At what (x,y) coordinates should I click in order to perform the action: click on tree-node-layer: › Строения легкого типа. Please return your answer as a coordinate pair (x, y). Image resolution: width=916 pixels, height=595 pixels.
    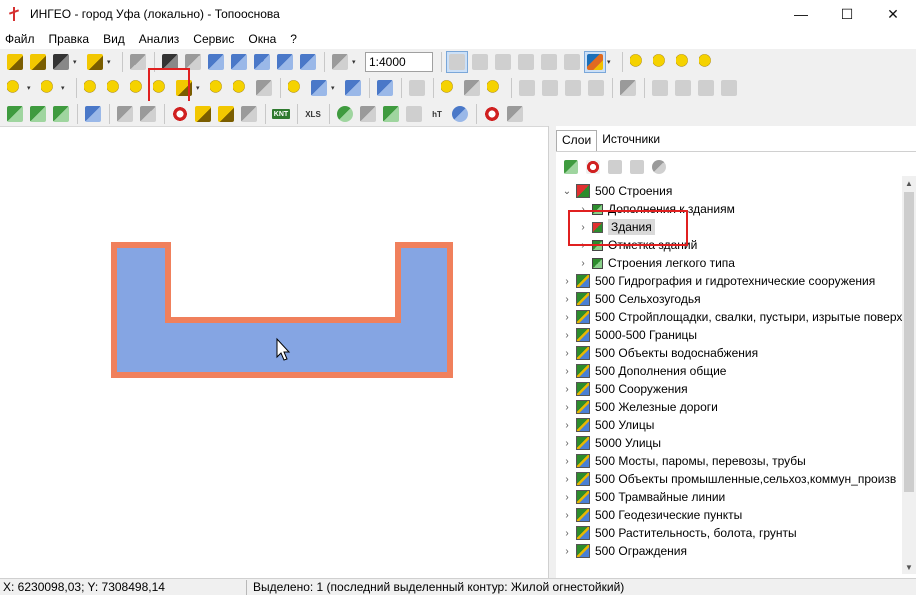
    Looking at the image, I should click on (655, 263).